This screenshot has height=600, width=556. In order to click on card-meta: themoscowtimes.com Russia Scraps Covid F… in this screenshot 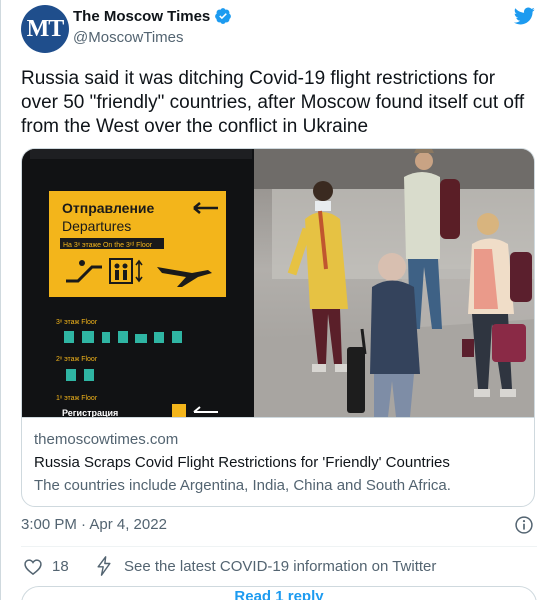, I will do `click(278, 461)`.